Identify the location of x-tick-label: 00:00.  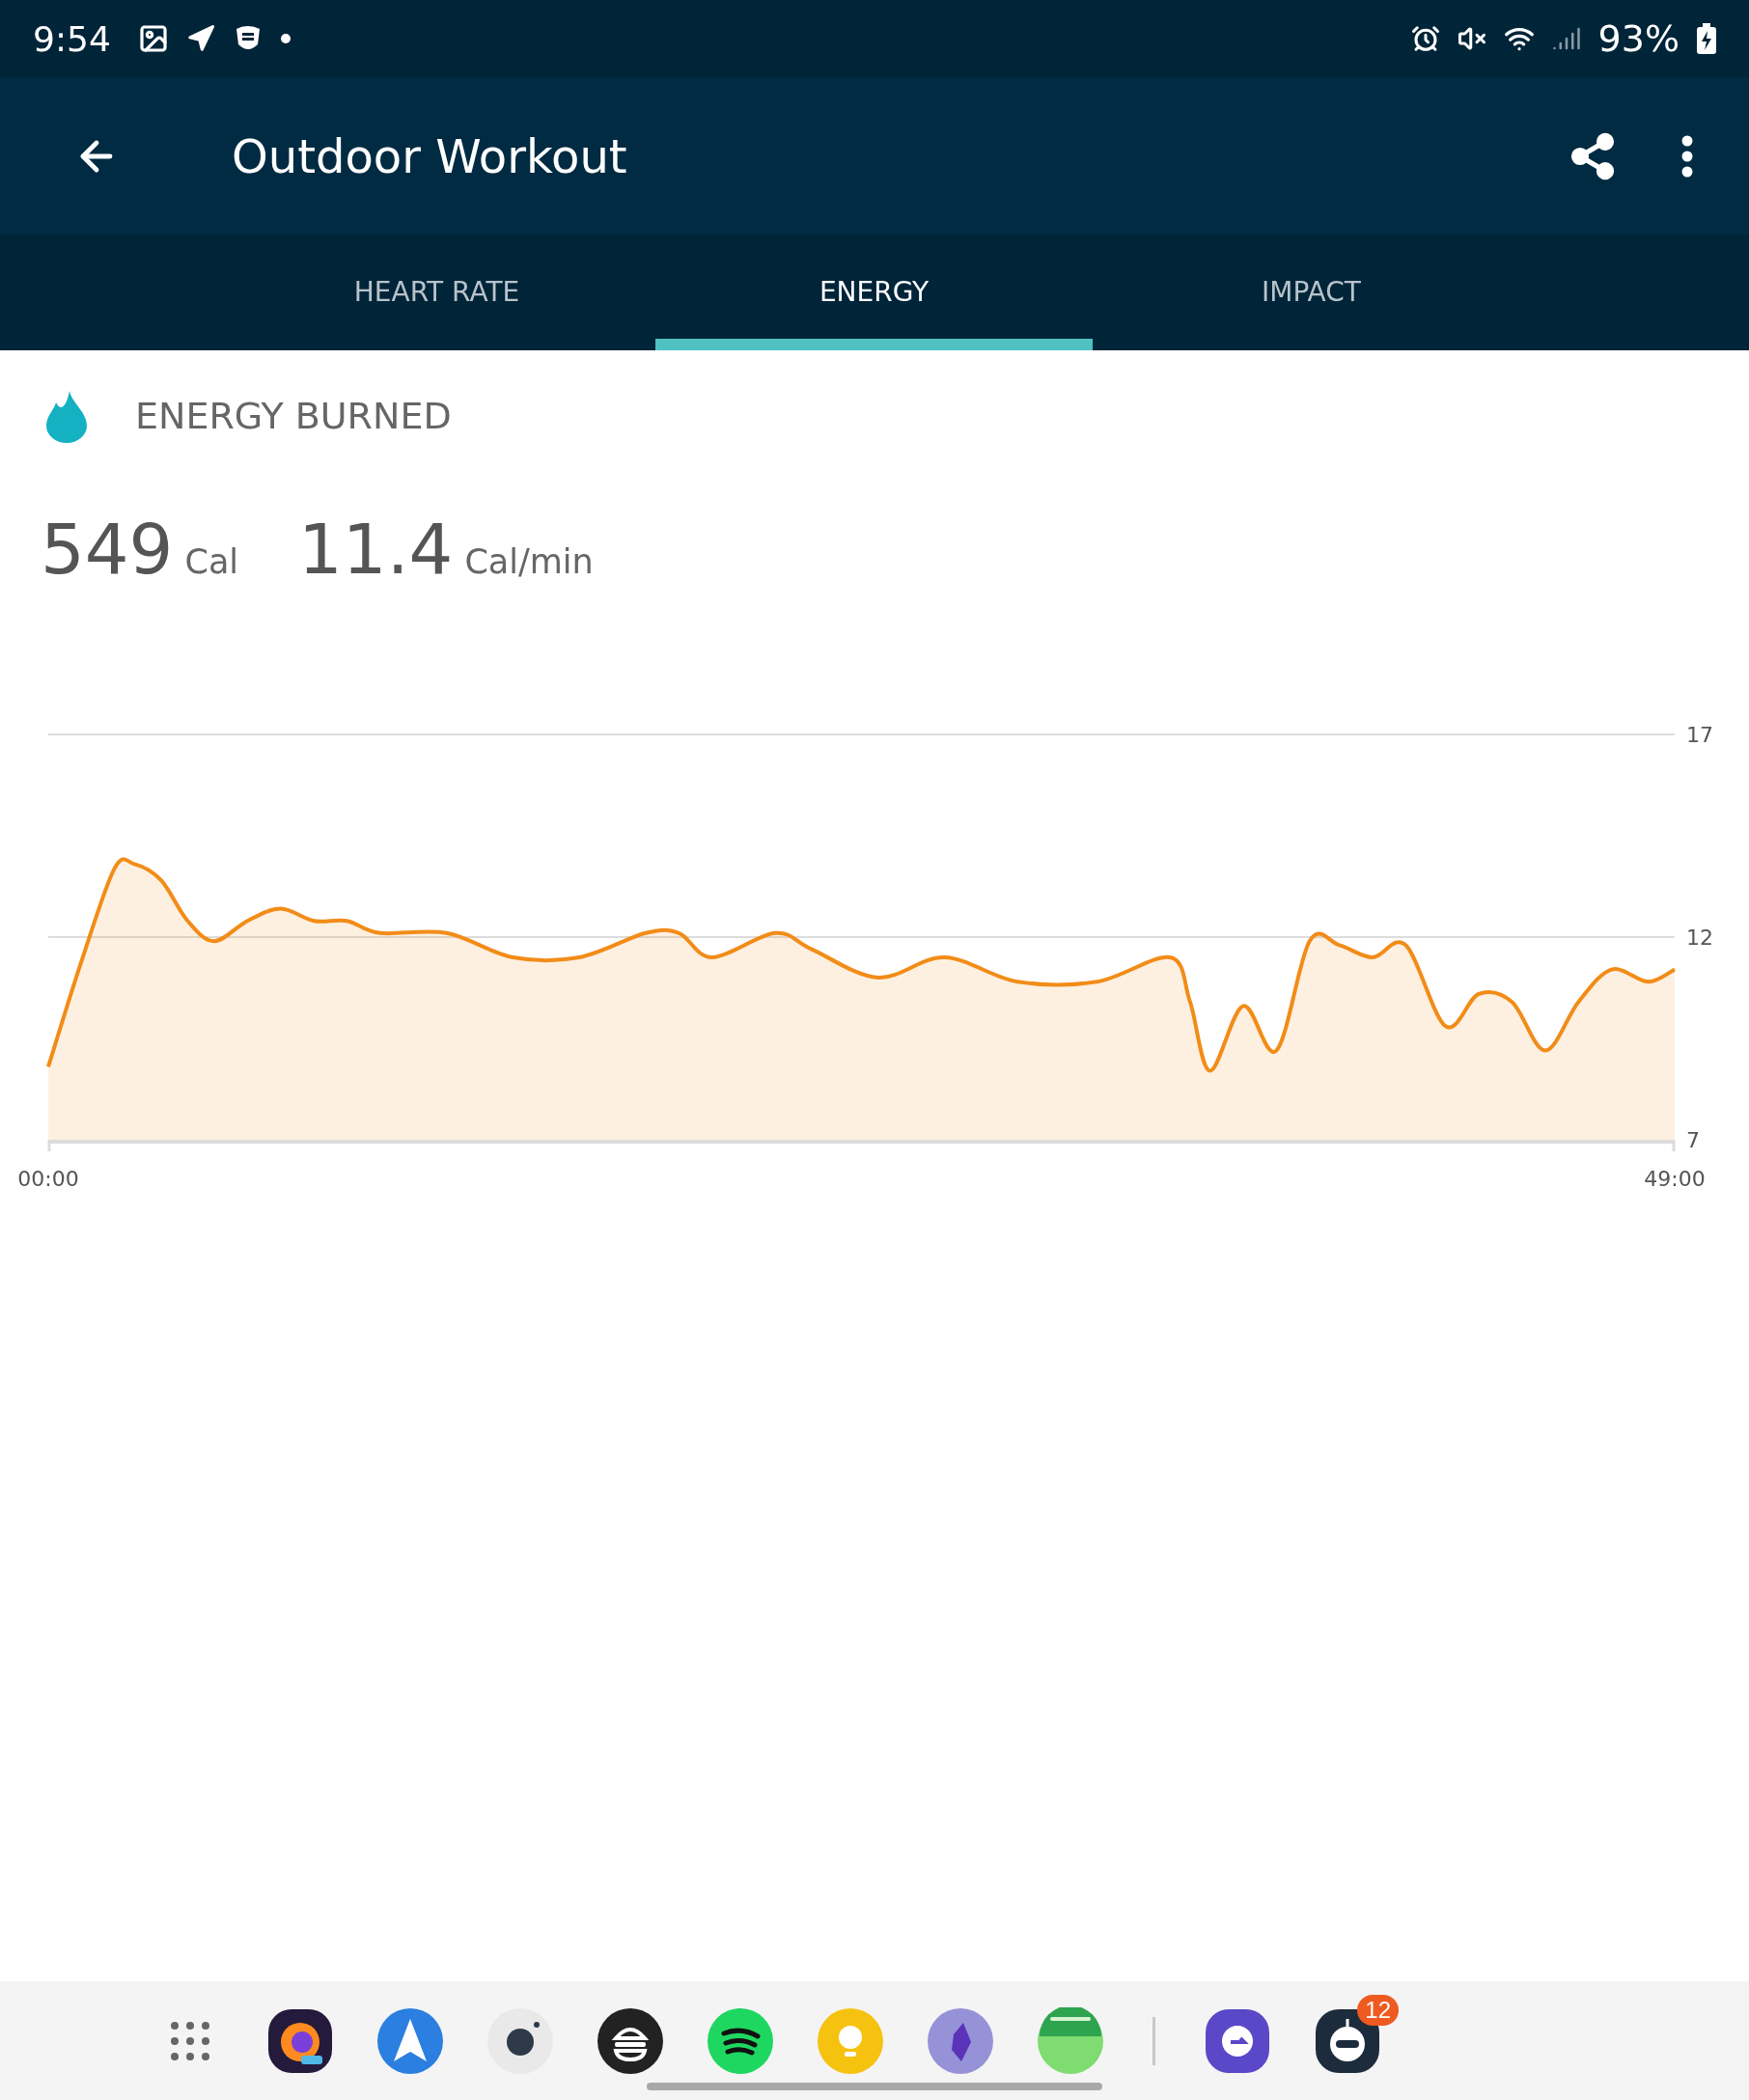
(48, 1179).